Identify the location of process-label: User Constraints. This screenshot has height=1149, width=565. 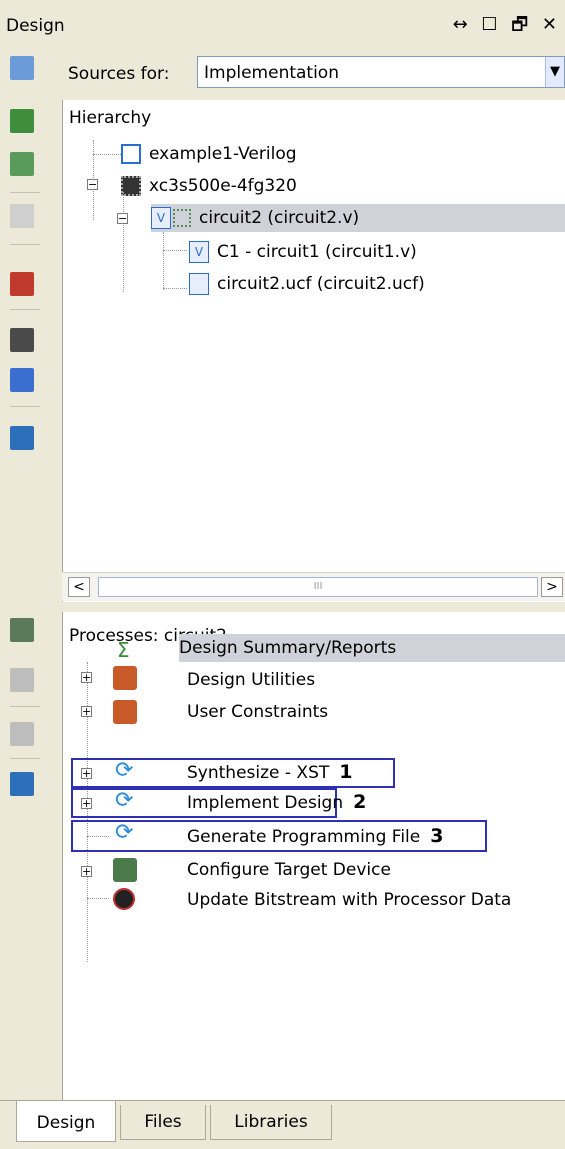
(258, 712).